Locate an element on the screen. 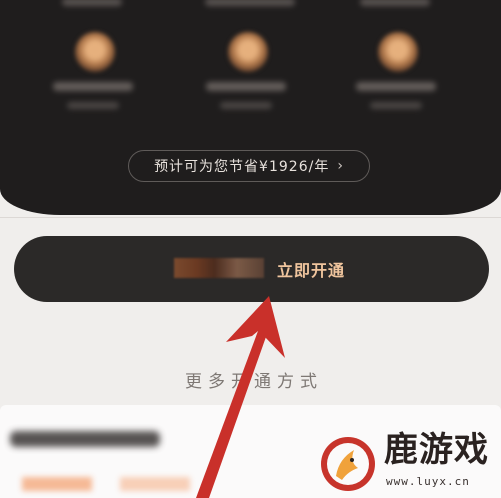 This screenshot has width=501, height=498. arrow-head is located at coordinates (255, 327).